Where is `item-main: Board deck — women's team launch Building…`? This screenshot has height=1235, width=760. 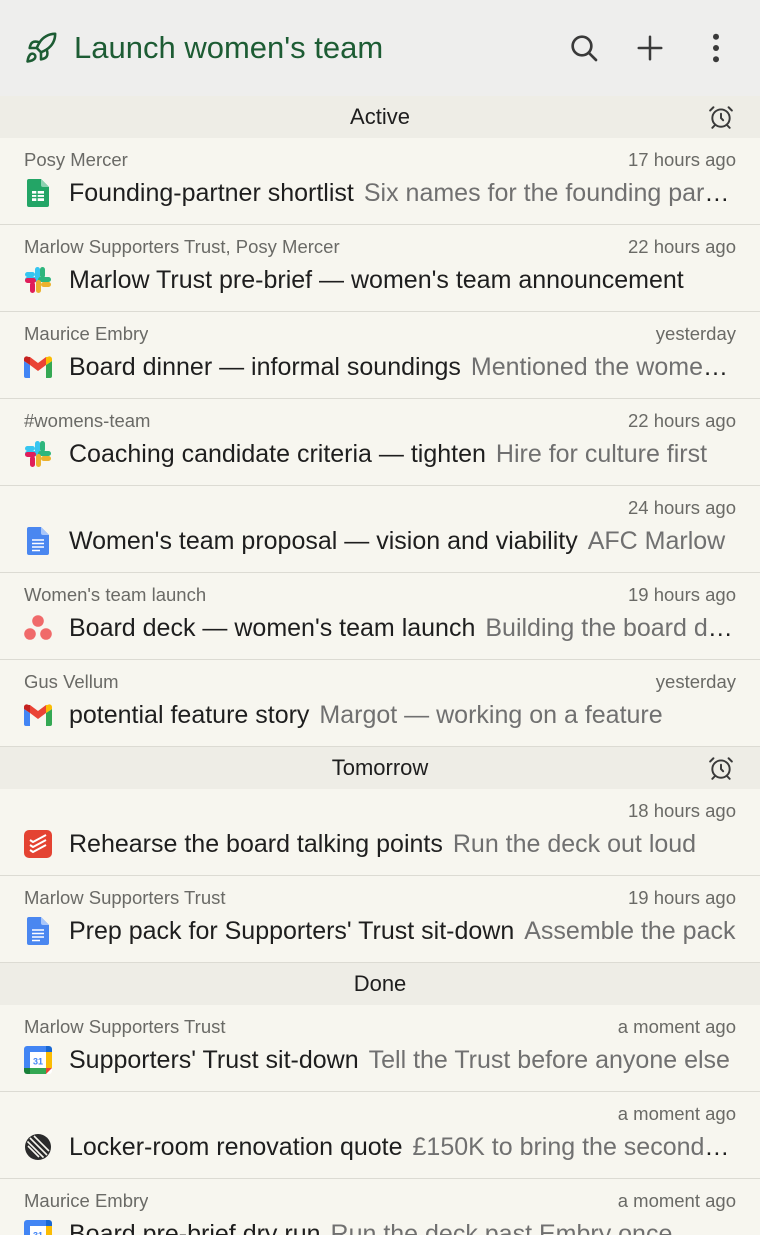 item-main: Board deck — women's team launch Building… is located at coordinates (380, 628).